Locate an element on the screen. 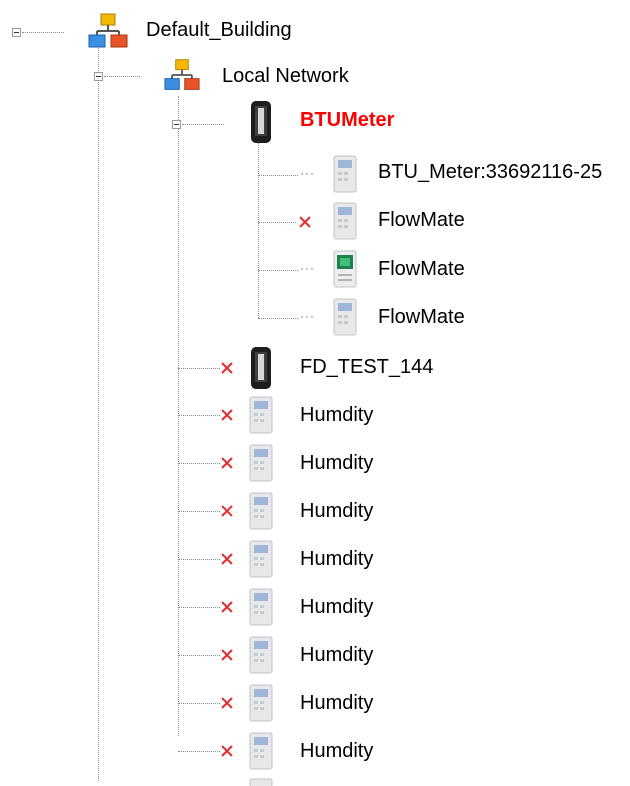 The width and height of the screenshot is (630, 786). tree-node-label-network: Local Network is located at coordinates (285, 76).